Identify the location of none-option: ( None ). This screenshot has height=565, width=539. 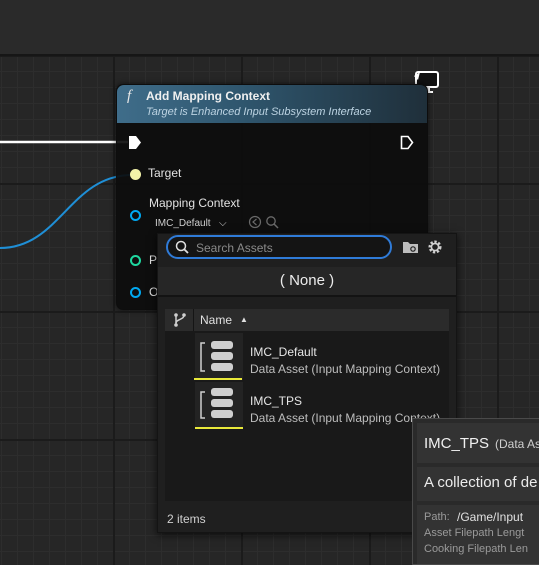
(307, 282).